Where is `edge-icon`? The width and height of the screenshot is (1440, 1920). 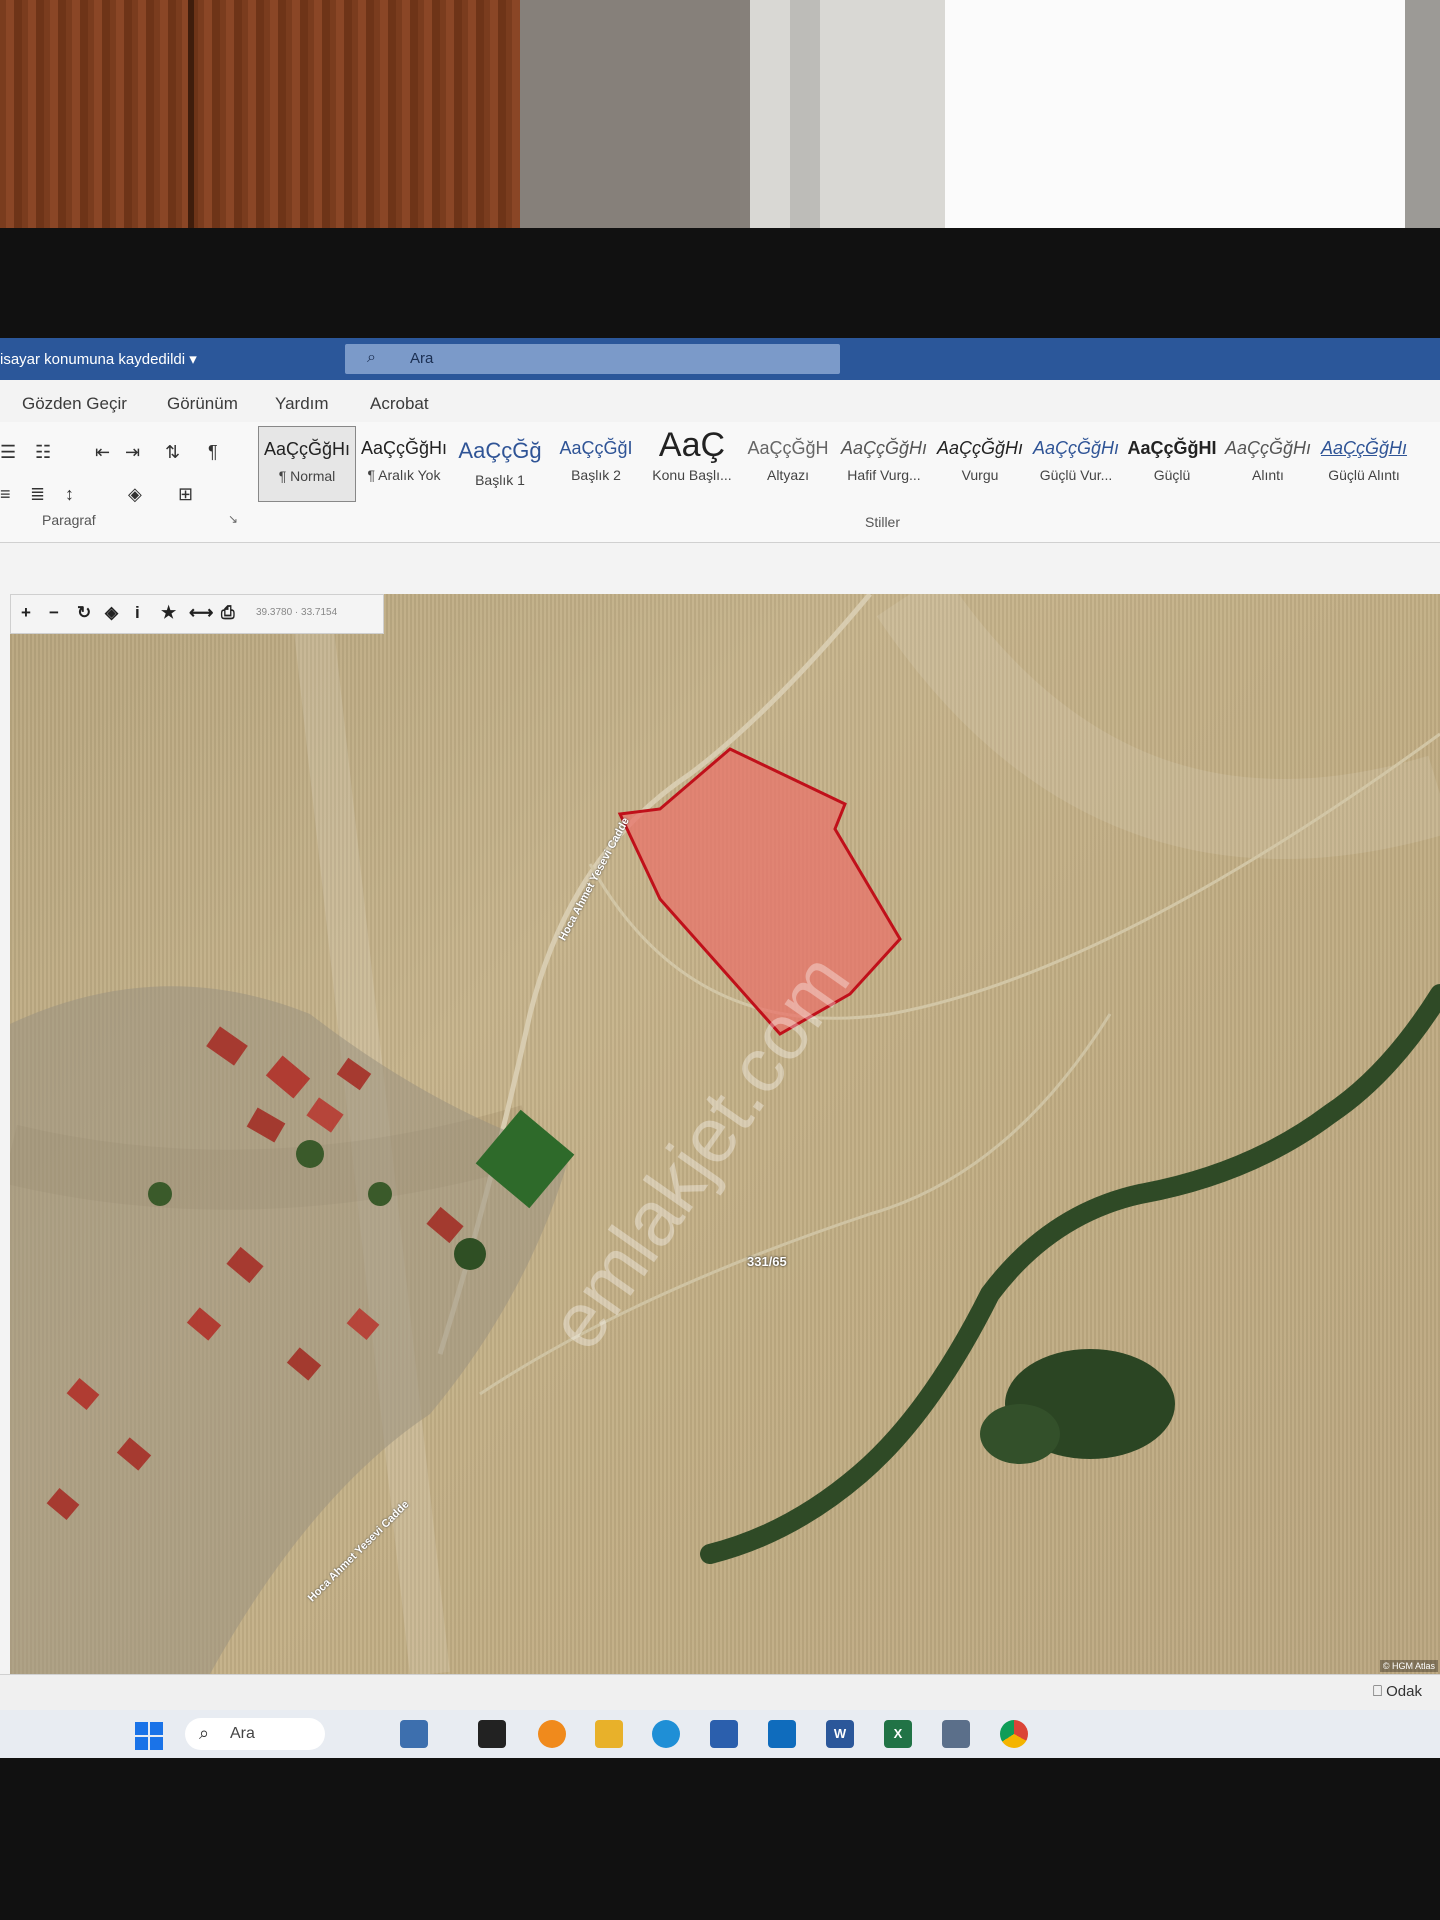
edge-icon is located at coordinates (666, 1734).